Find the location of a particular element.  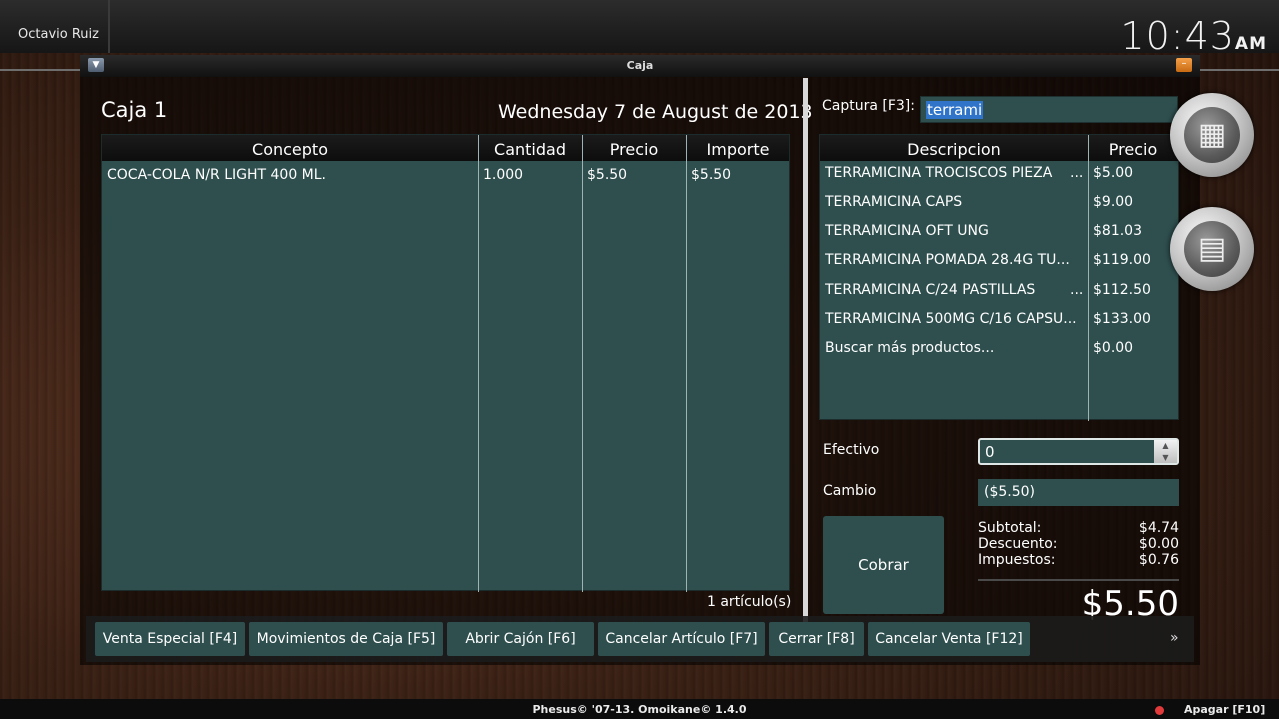

more-button: » is located at coordinates (1174, 638).